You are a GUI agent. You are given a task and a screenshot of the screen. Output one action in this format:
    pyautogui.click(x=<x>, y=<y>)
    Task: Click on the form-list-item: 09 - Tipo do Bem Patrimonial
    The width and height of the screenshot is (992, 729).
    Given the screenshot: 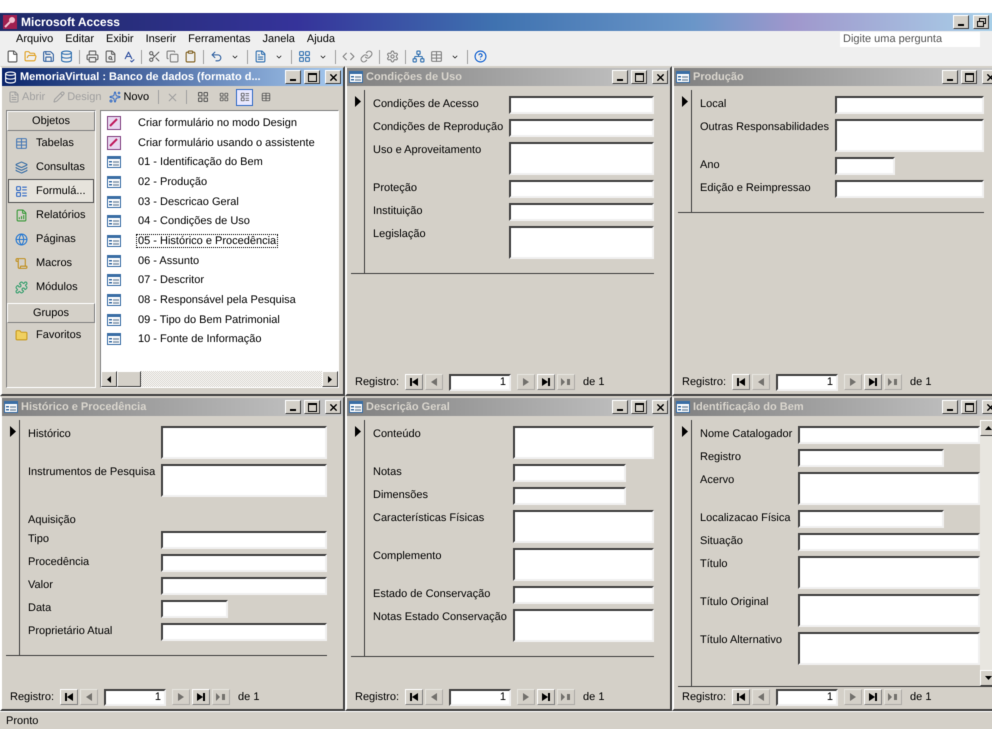 What is the action you would take?
    pyautogui.click(x=219, y=320)
    